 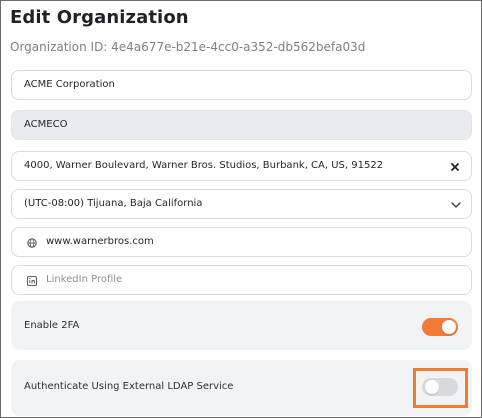 I want to click on timezone-value: (UTC-08:00) Tijuana, Baja California, so click(x=113, y=203).